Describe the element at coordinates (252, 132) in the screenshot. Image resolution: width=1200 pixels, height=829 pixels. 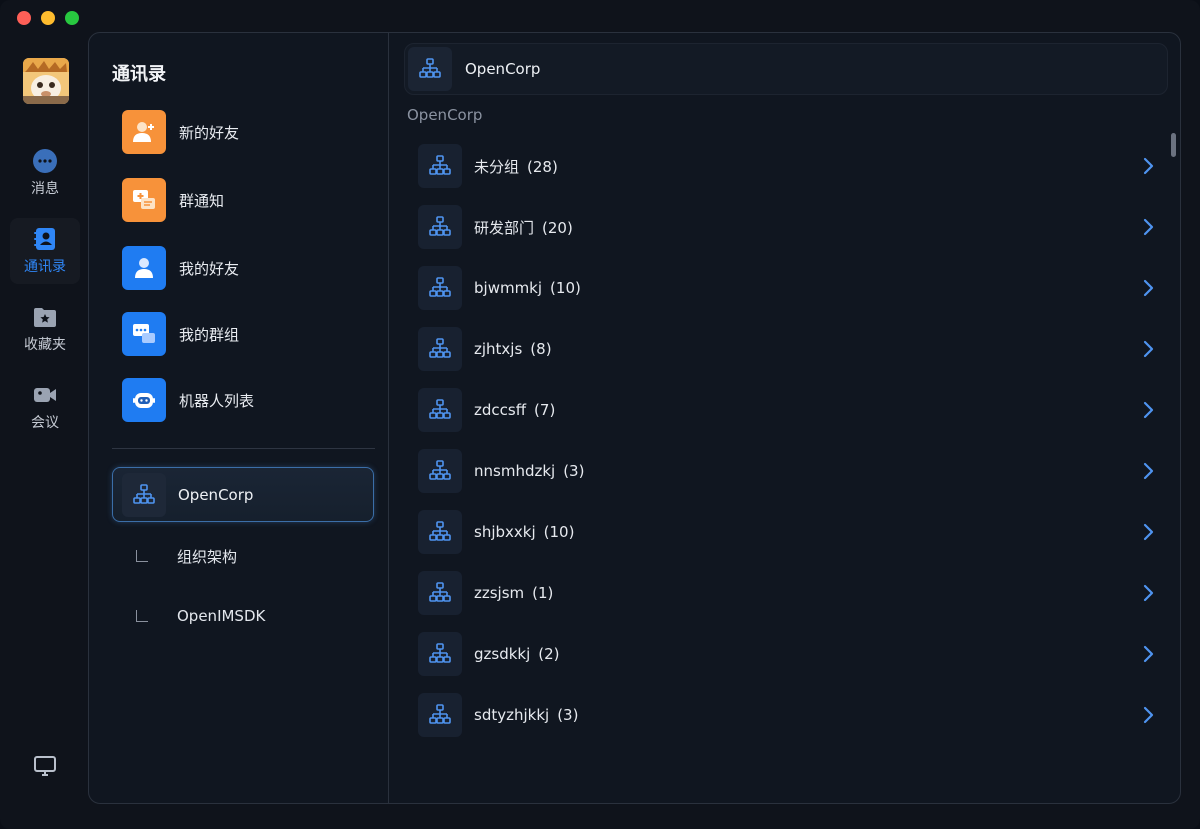
I see `category-new-friends: 新的好友` at that location.